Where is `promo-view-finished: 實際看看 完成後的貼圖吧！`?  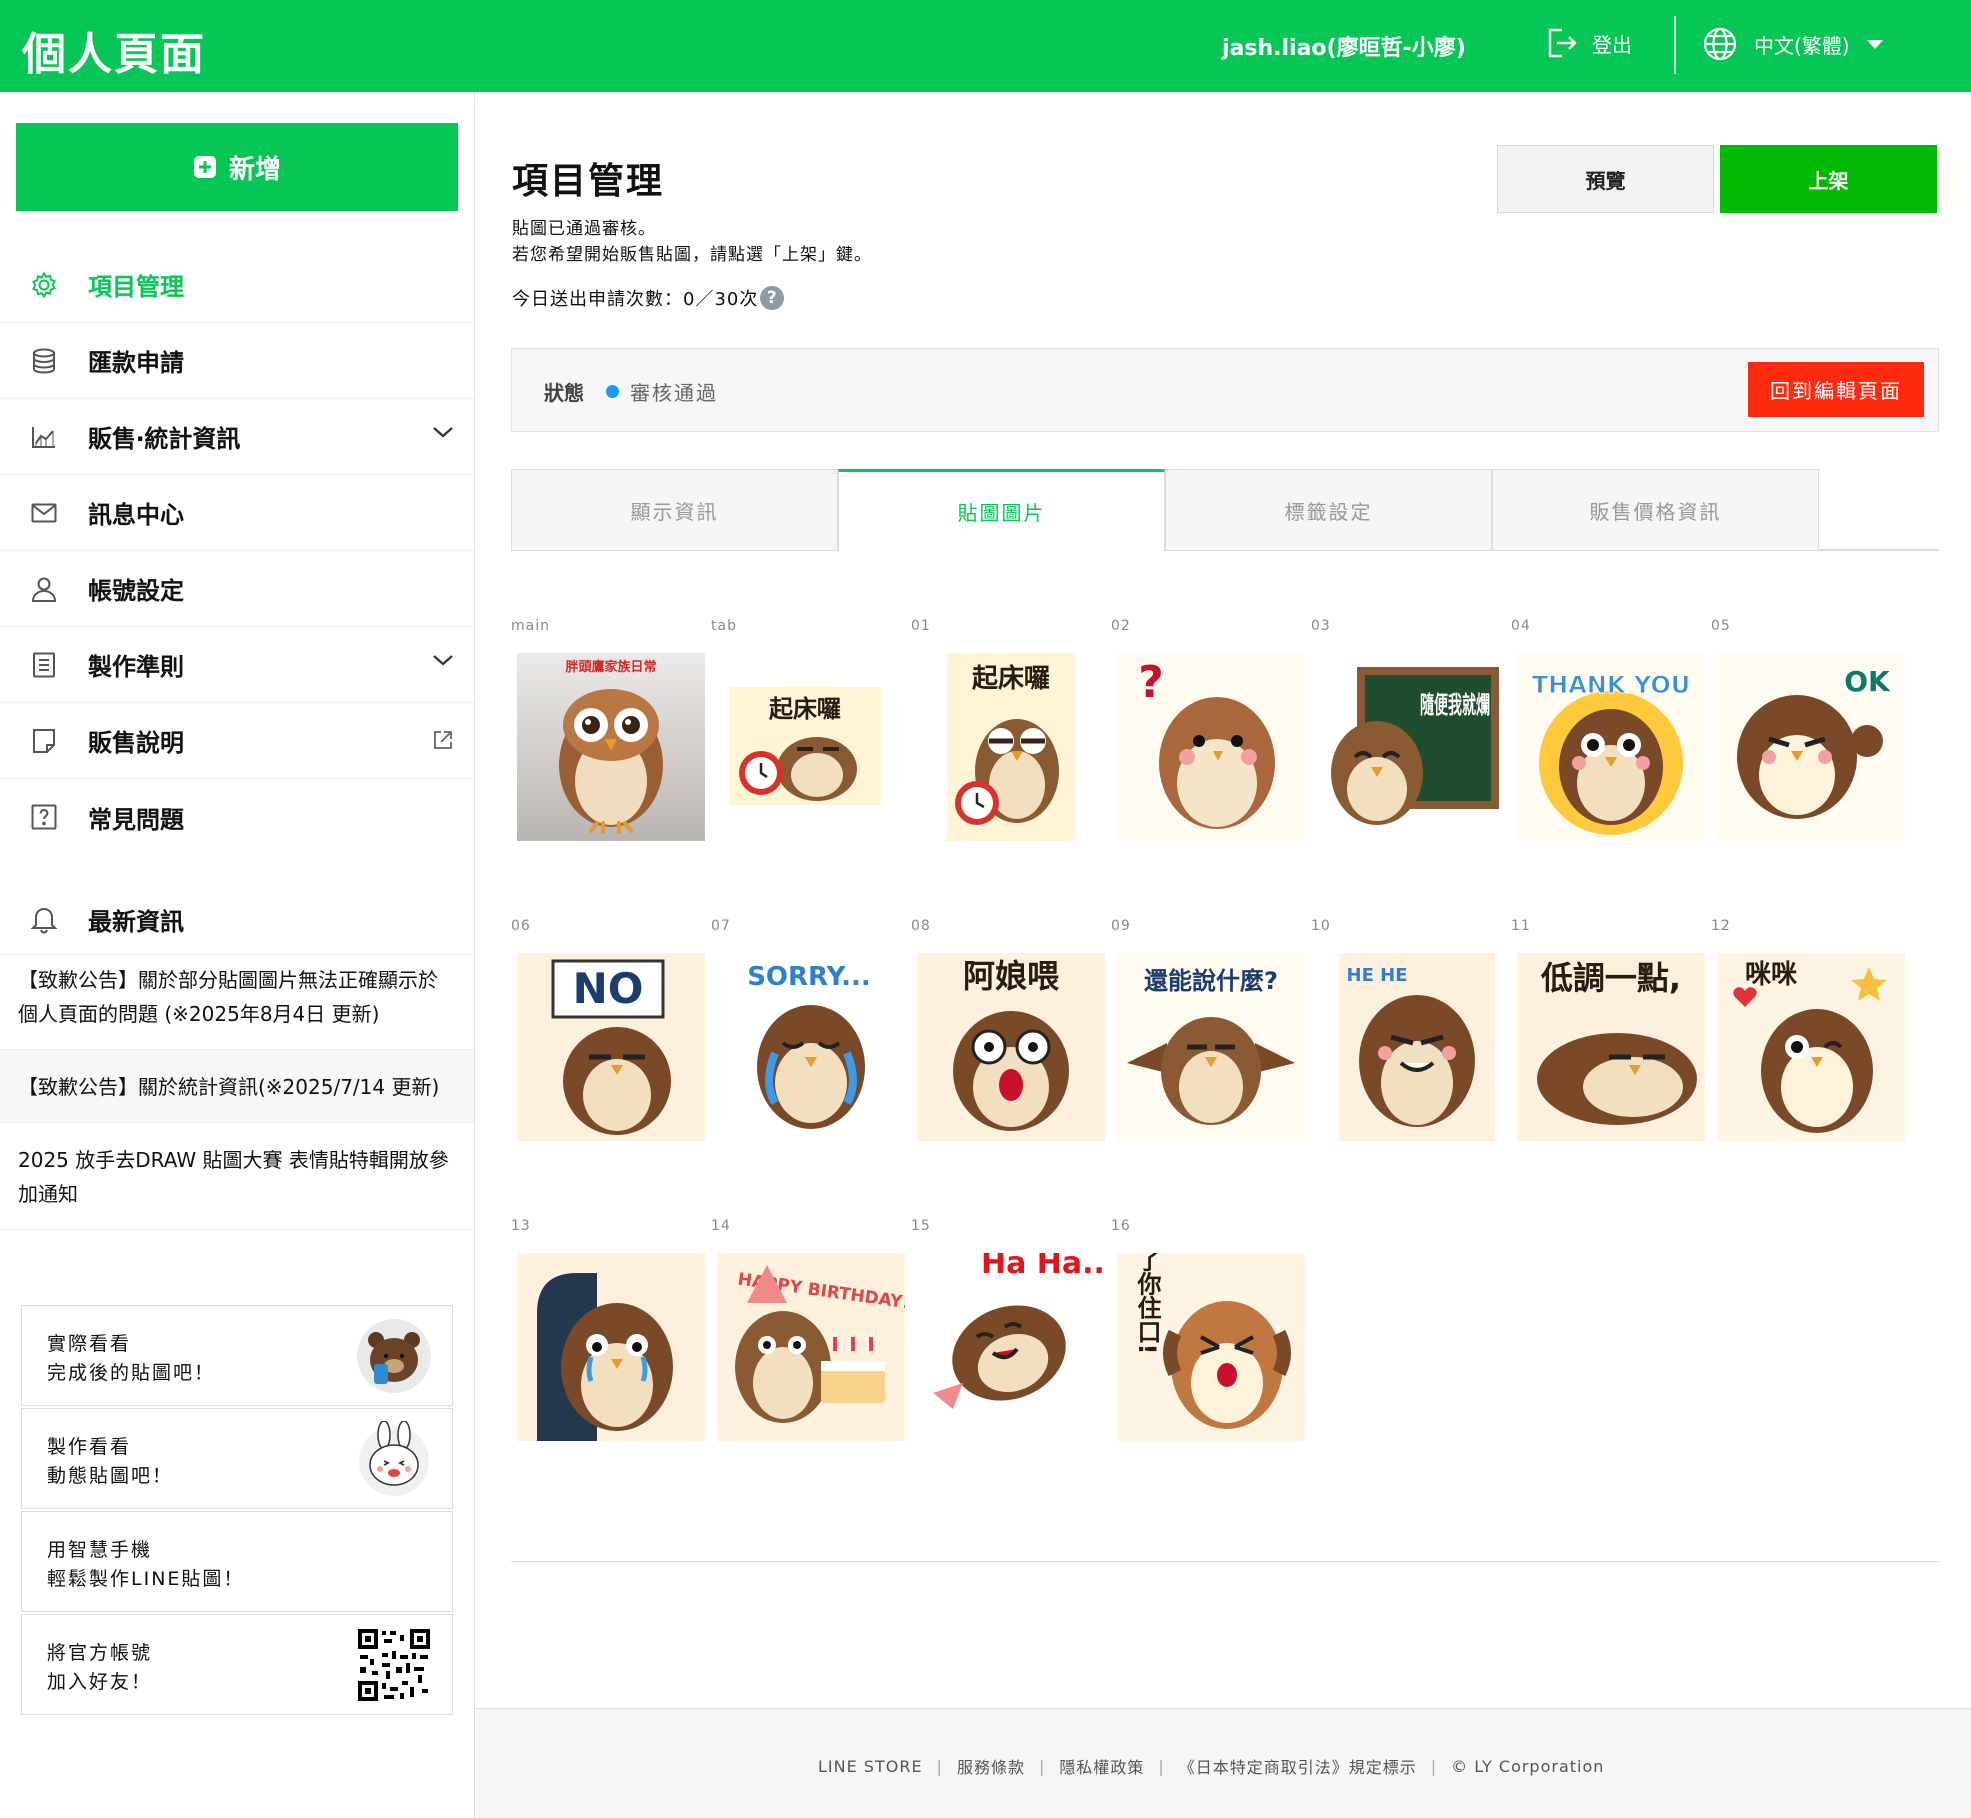
promo-view-finished: 實際看看 完成後的貼圖吧！ is located at coordinates (237, 1355).